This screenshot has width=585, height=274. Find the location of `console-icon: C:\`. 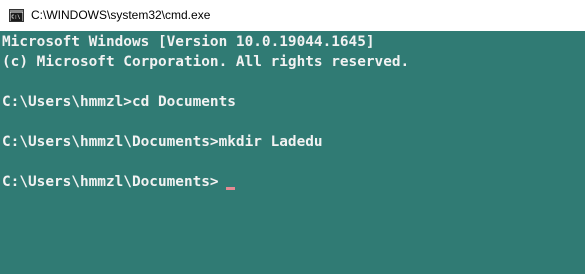

console-icon: C:\ is located at coordinates (16, 15).